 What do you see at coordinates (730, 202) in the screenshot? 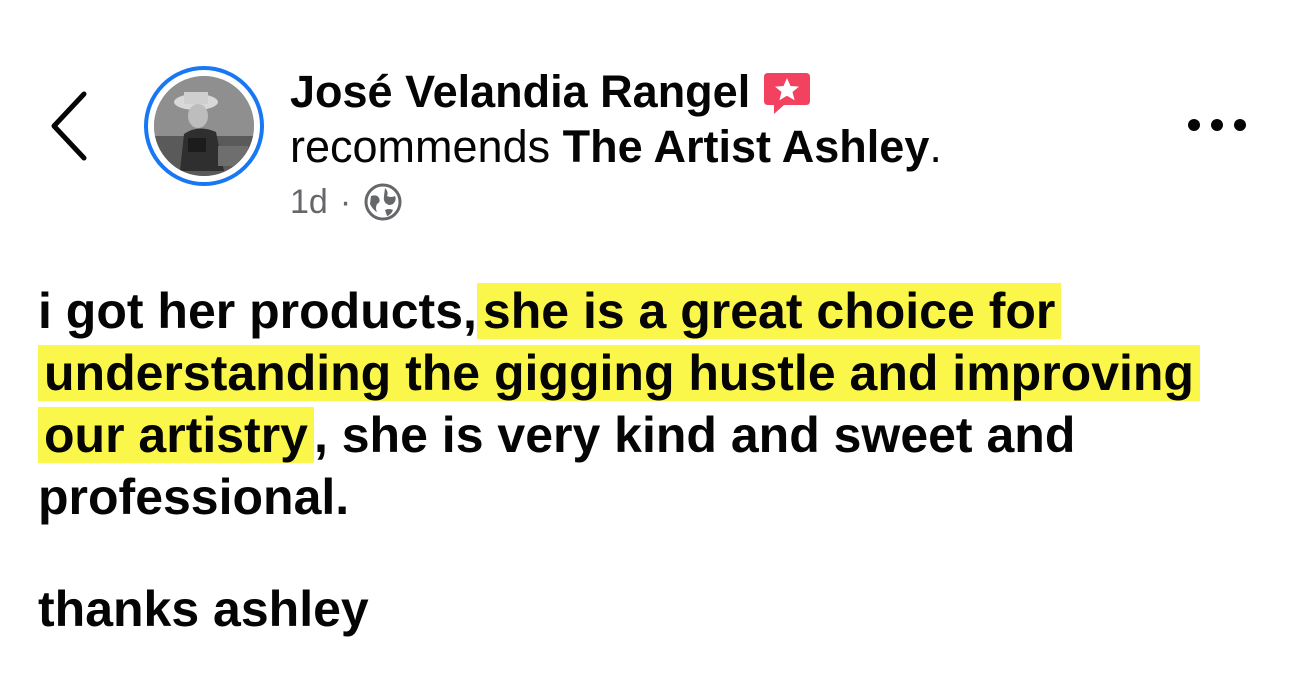
I see `post-meta: 1d ·` at bounding box center [730, 202].